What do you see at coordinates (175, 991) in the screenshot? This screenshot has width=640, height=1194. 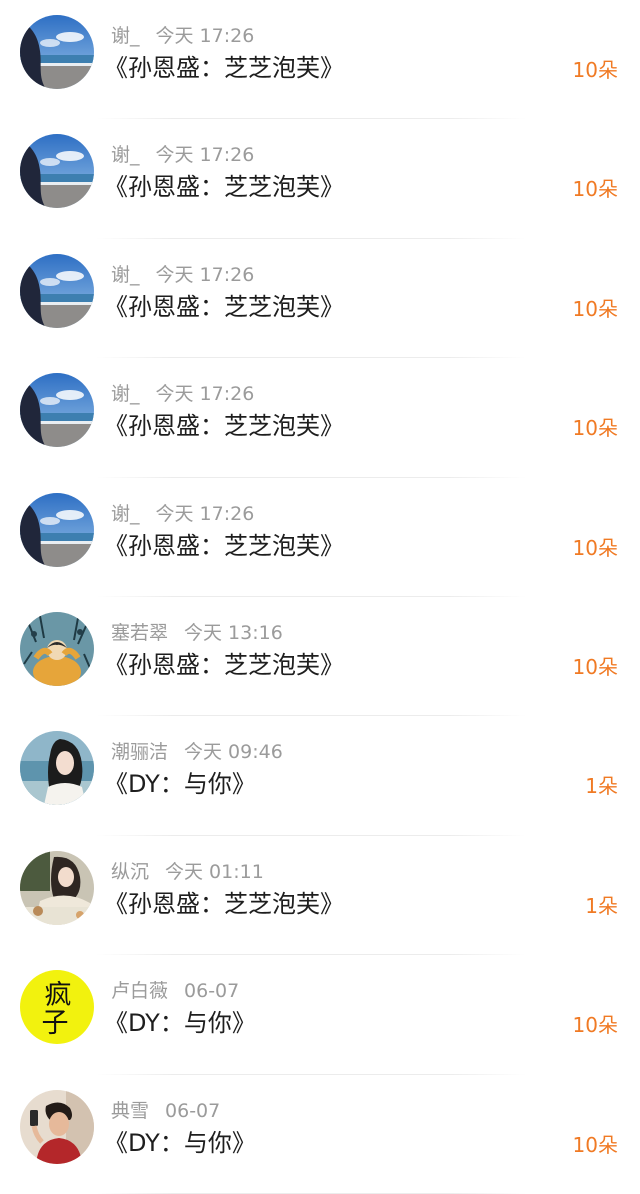 I see `item-meta: 卢白薇 06-07` at bounding box center [175, 991].